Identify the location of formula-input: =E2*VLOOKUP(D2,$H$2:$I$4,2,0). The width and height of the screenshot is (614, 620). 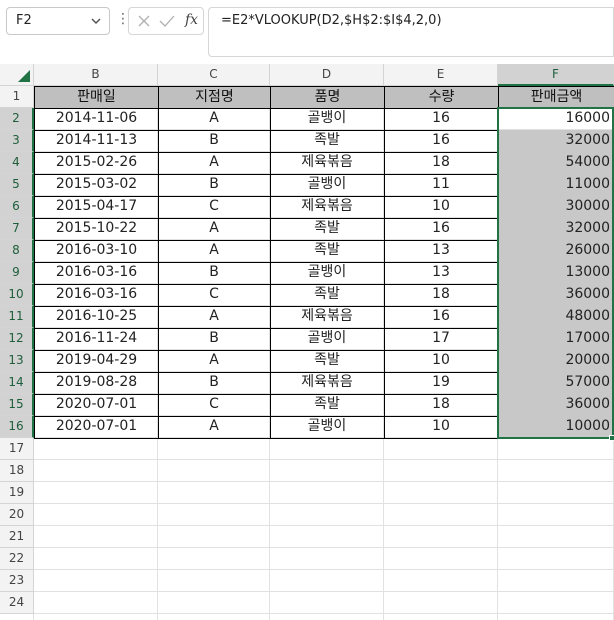
(411, 32).